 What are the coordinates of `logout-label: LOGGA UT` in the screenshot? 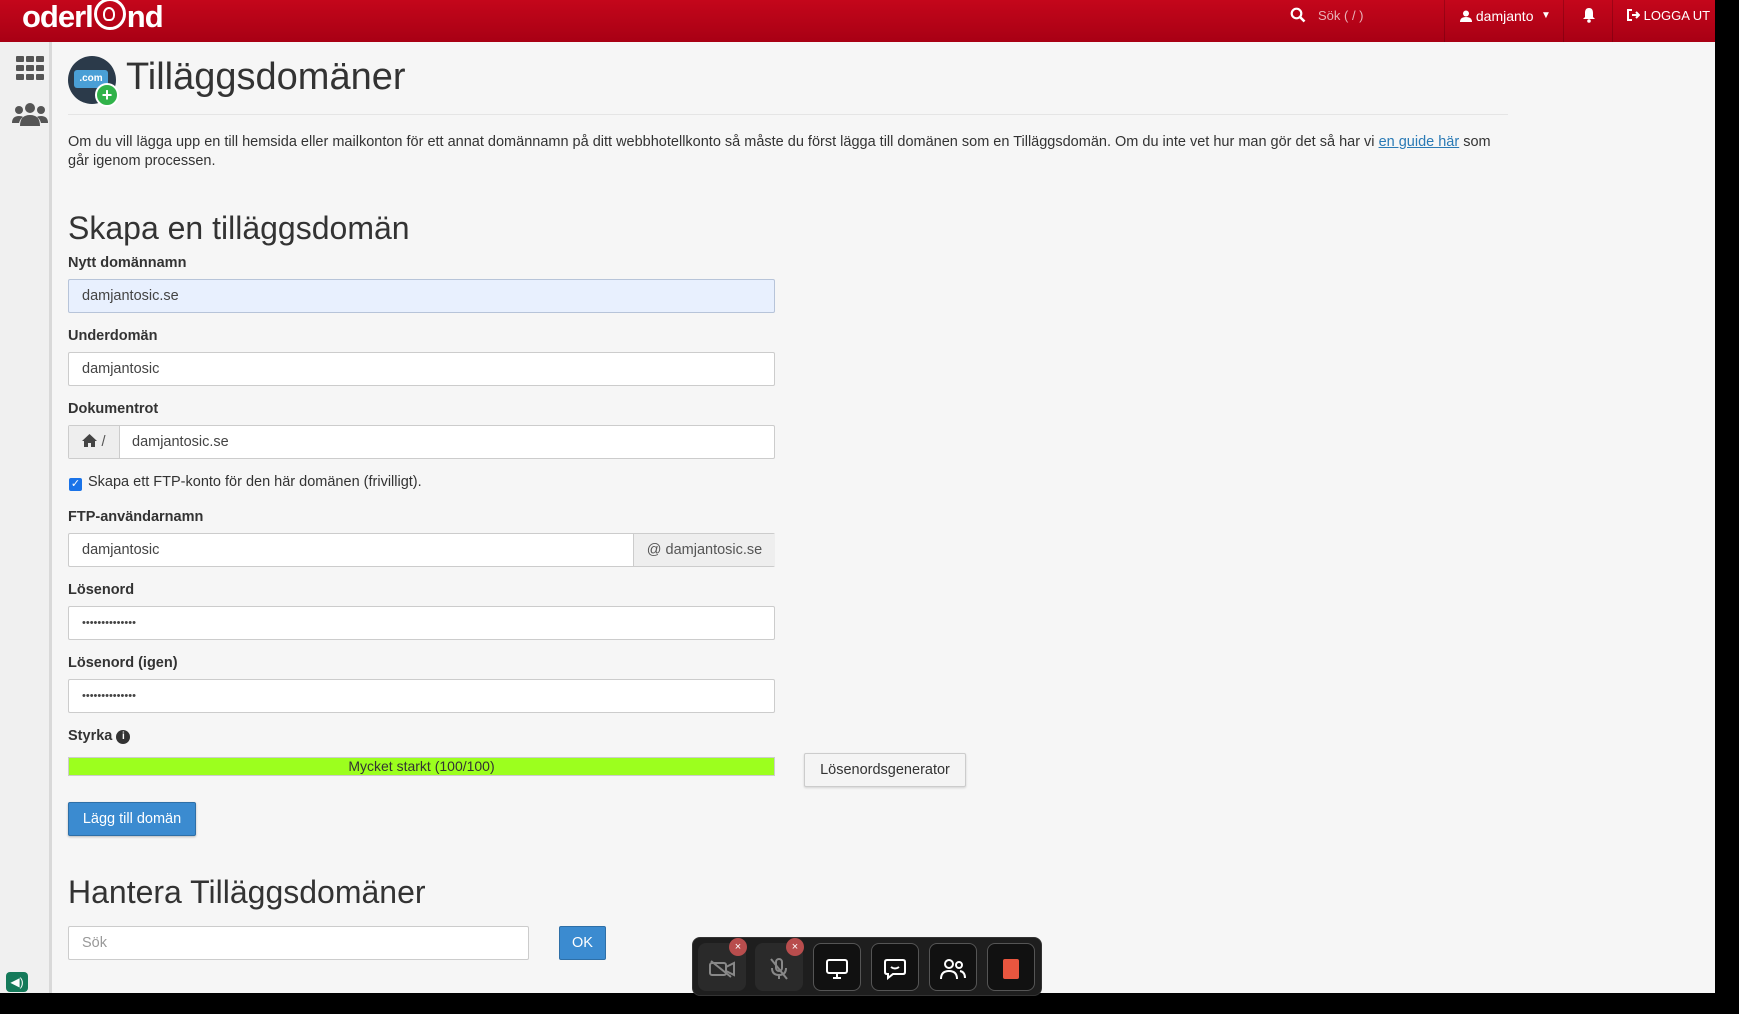 It's located at (1677, 15).